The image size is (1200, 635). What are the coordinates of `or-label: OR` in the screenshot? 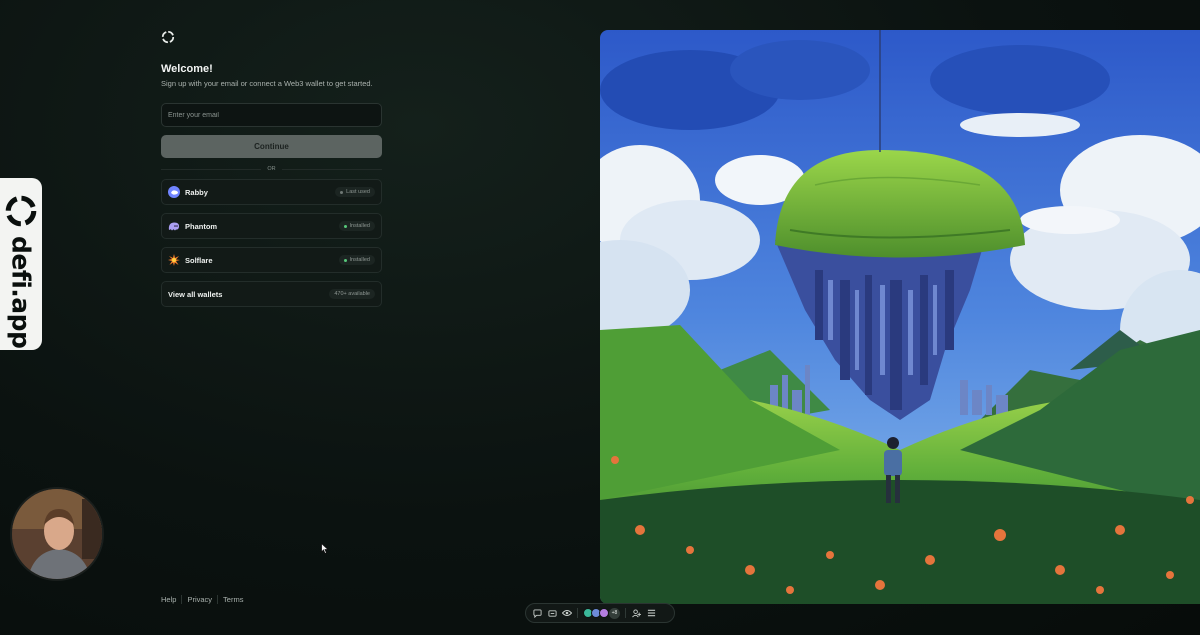 It's located at (271, 169).